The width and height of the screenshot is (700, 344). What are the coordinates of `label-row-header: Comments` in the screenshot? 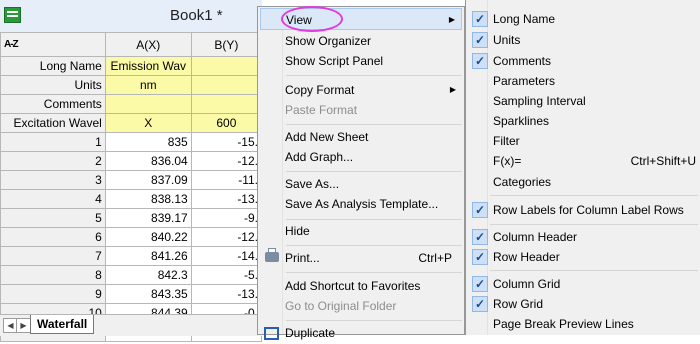 It's located at (53, 104).